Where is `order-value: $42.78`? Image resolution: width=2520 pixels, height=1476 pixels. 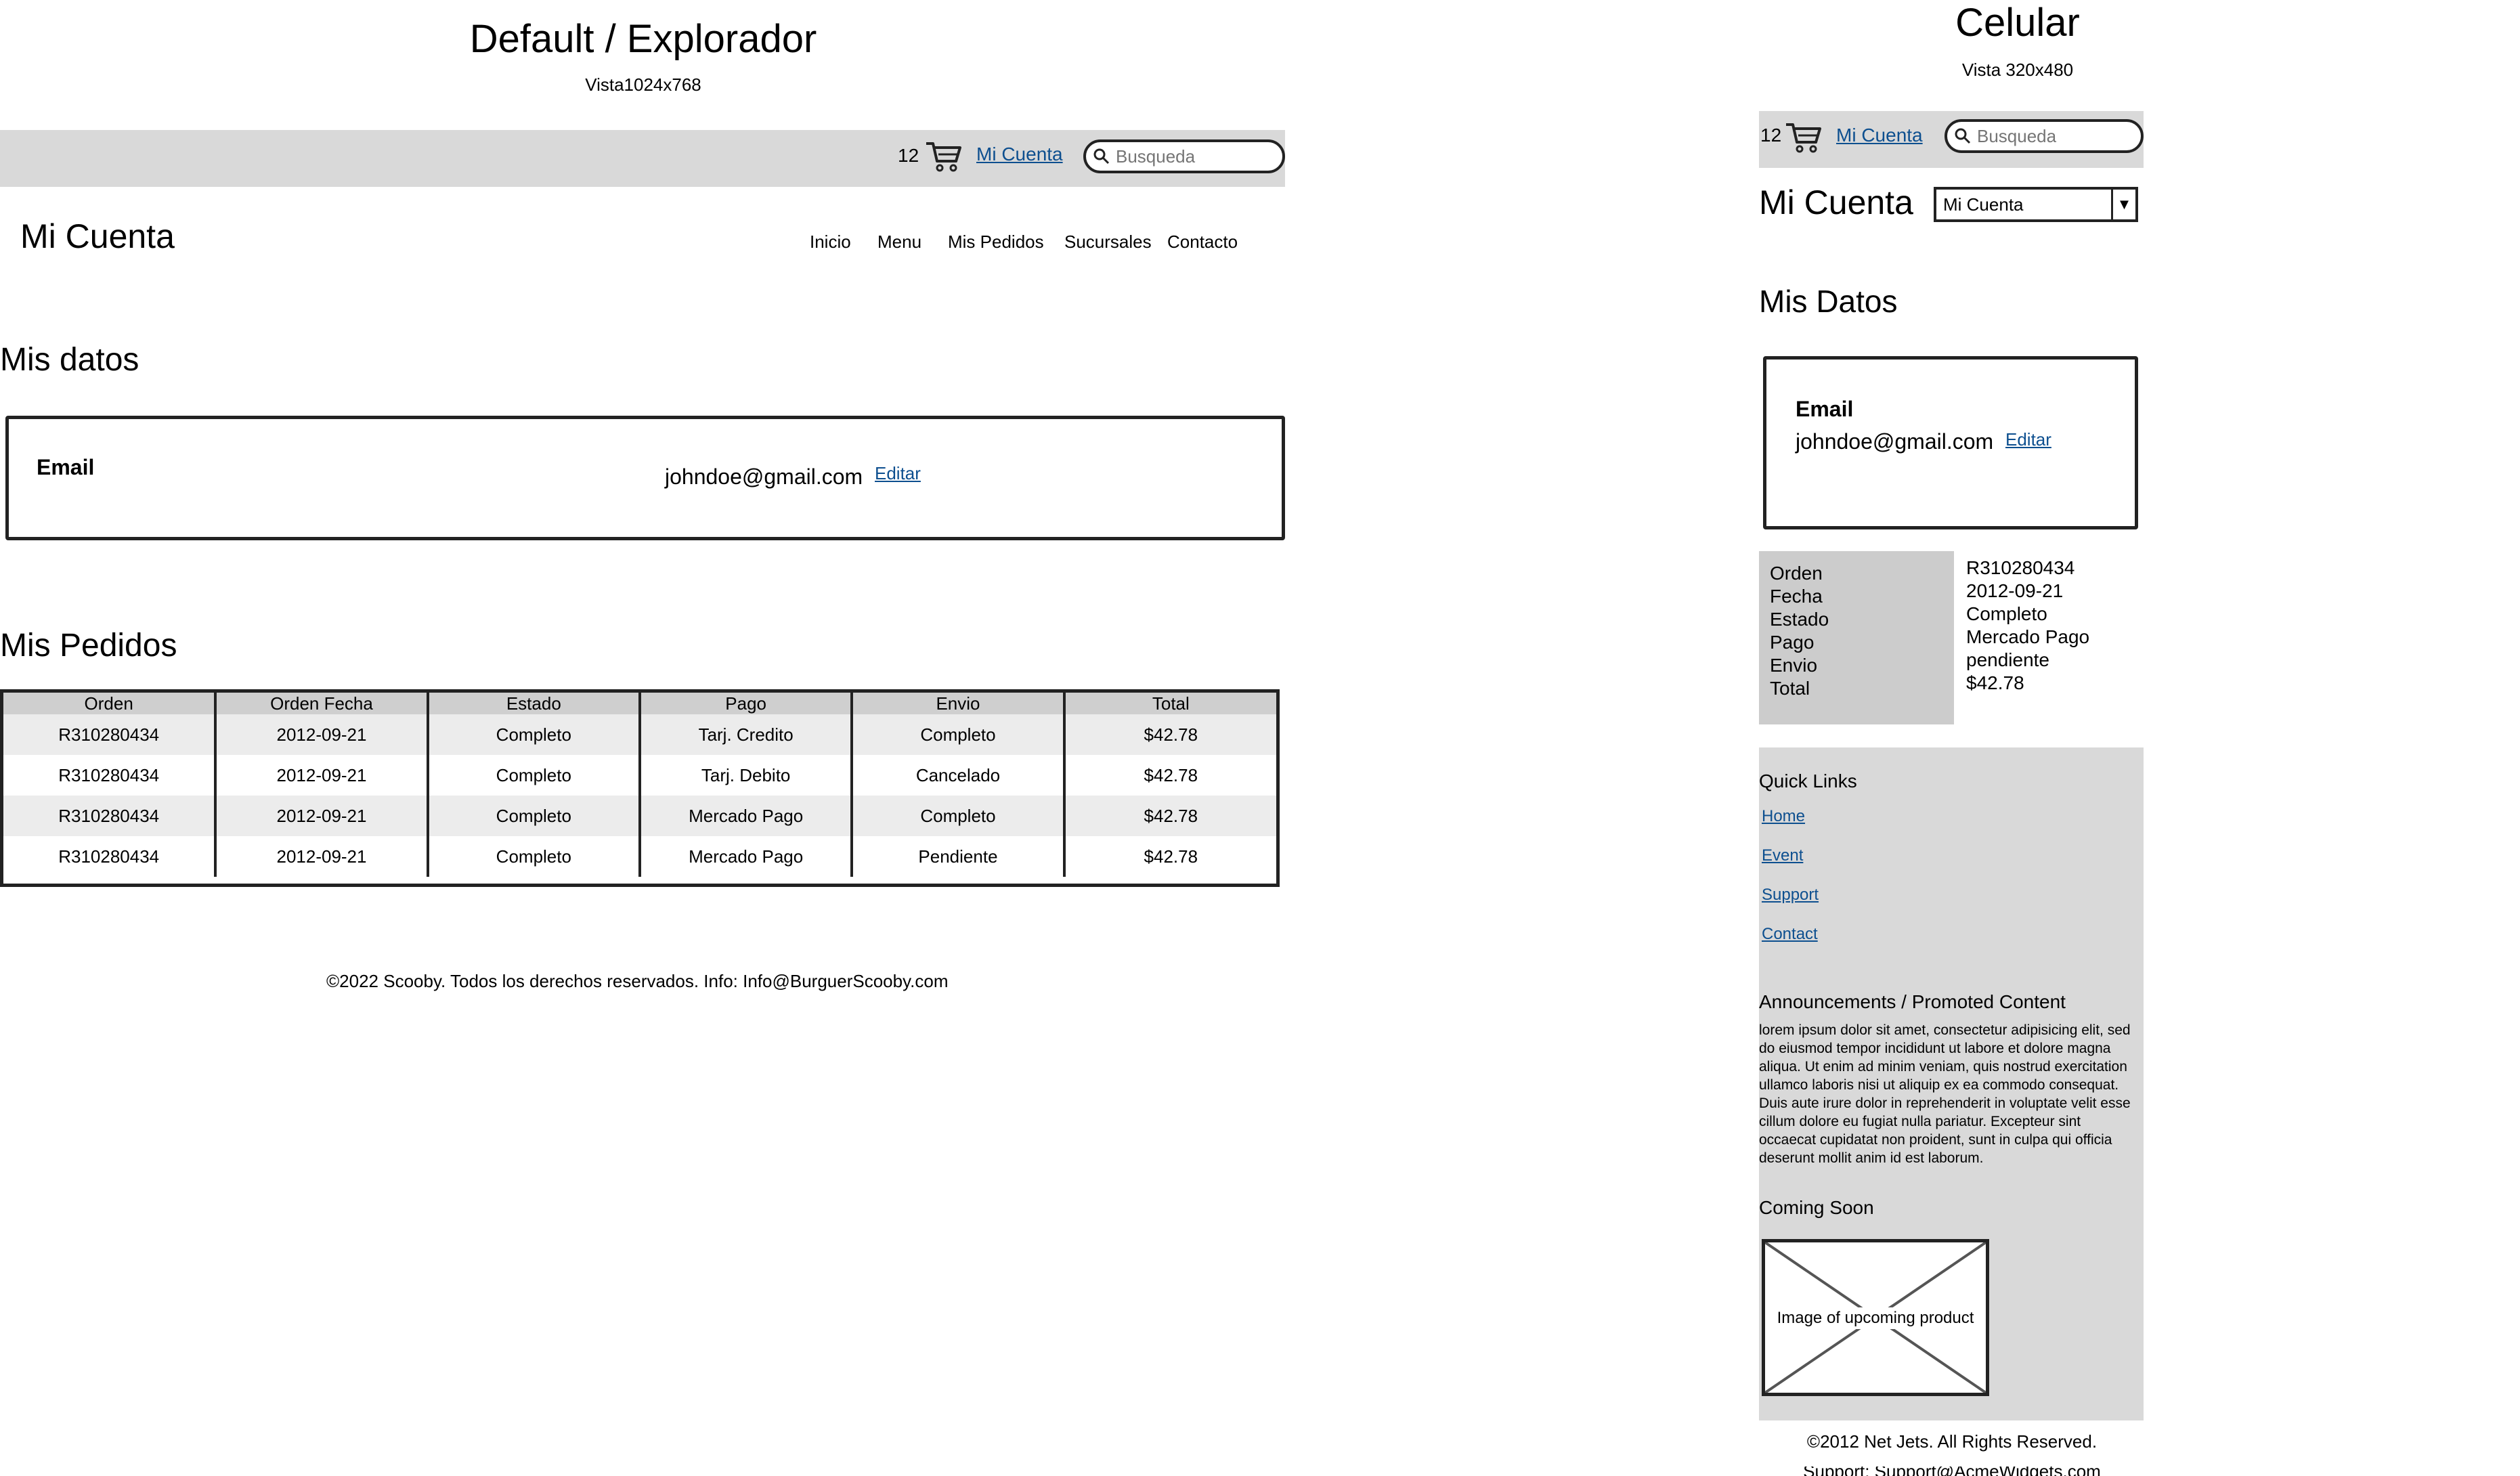
order-value: $42.78 is located at coordinates (1995, 682).